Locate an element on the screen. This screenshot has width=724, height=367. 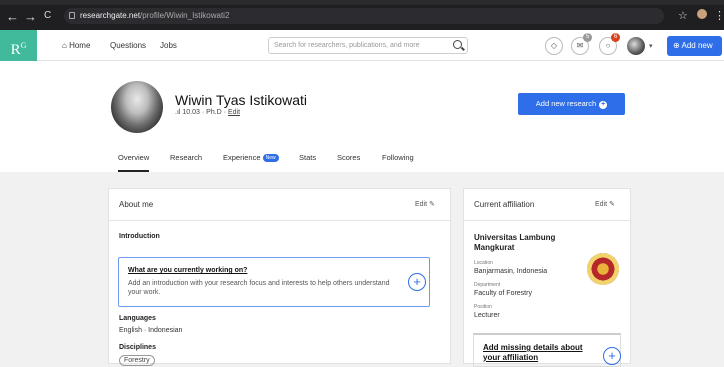
discipline-chip: Forestry is located at coordinates (137, 360).